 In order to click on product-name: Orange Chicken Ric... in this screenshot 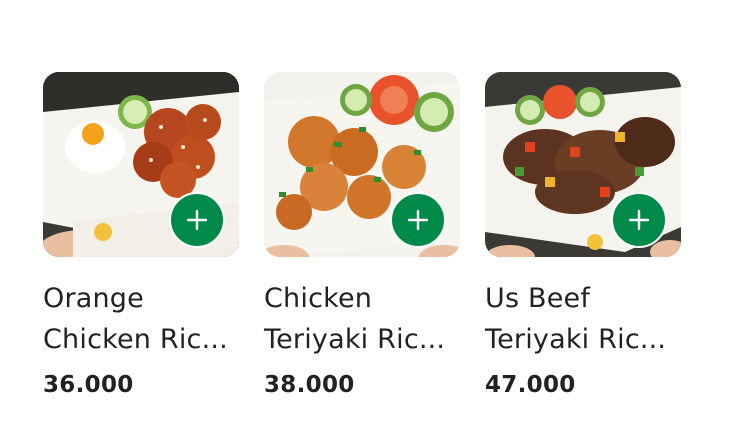, I will do `click(145, 319)`.